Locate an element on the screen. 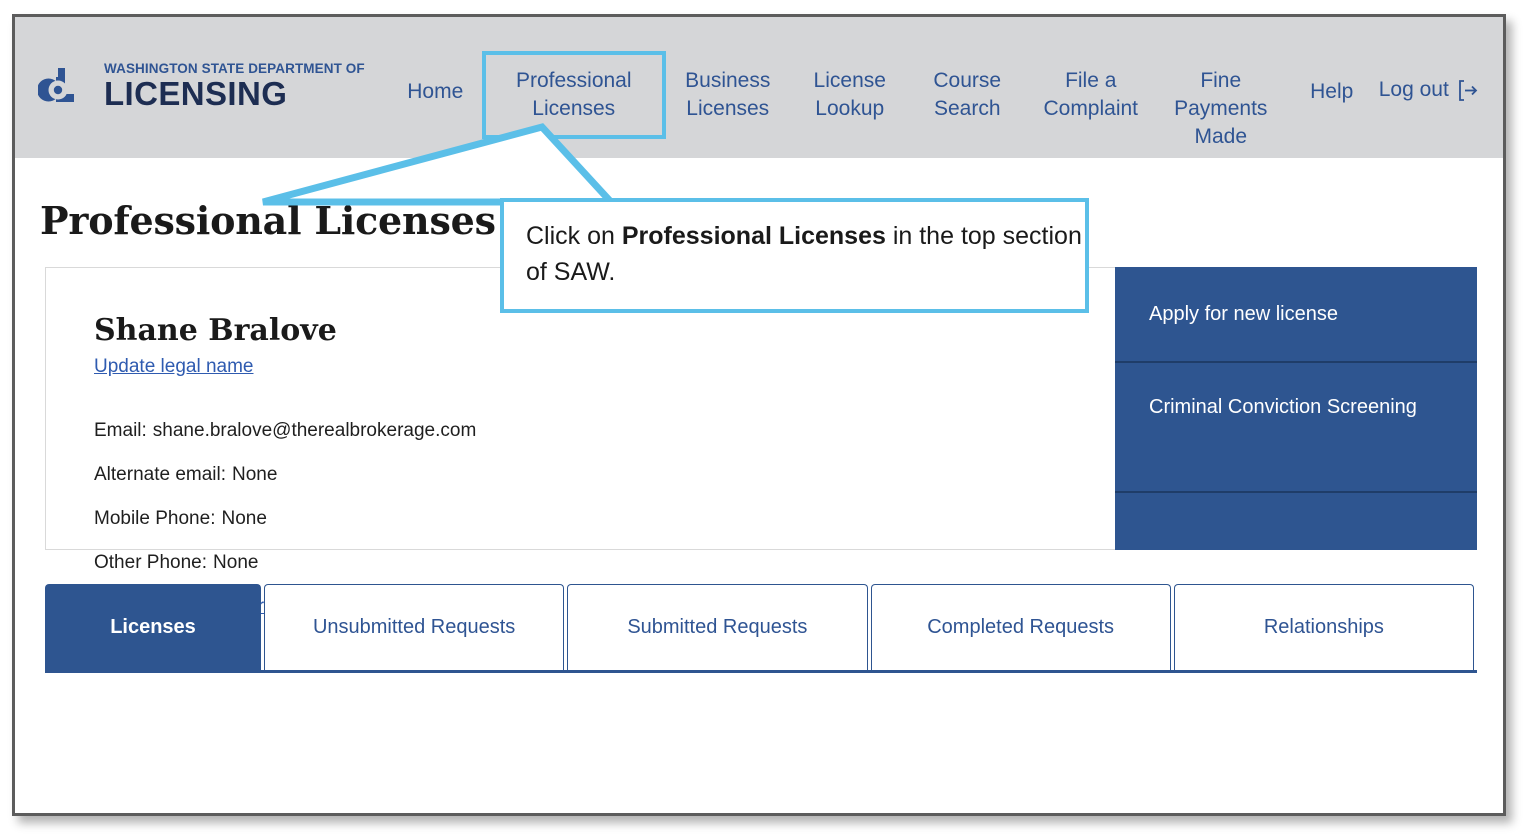  dol-logo: WASHINGTON STATE DEPARTMENT OF LICENSING is located at coordinates (201, 86).